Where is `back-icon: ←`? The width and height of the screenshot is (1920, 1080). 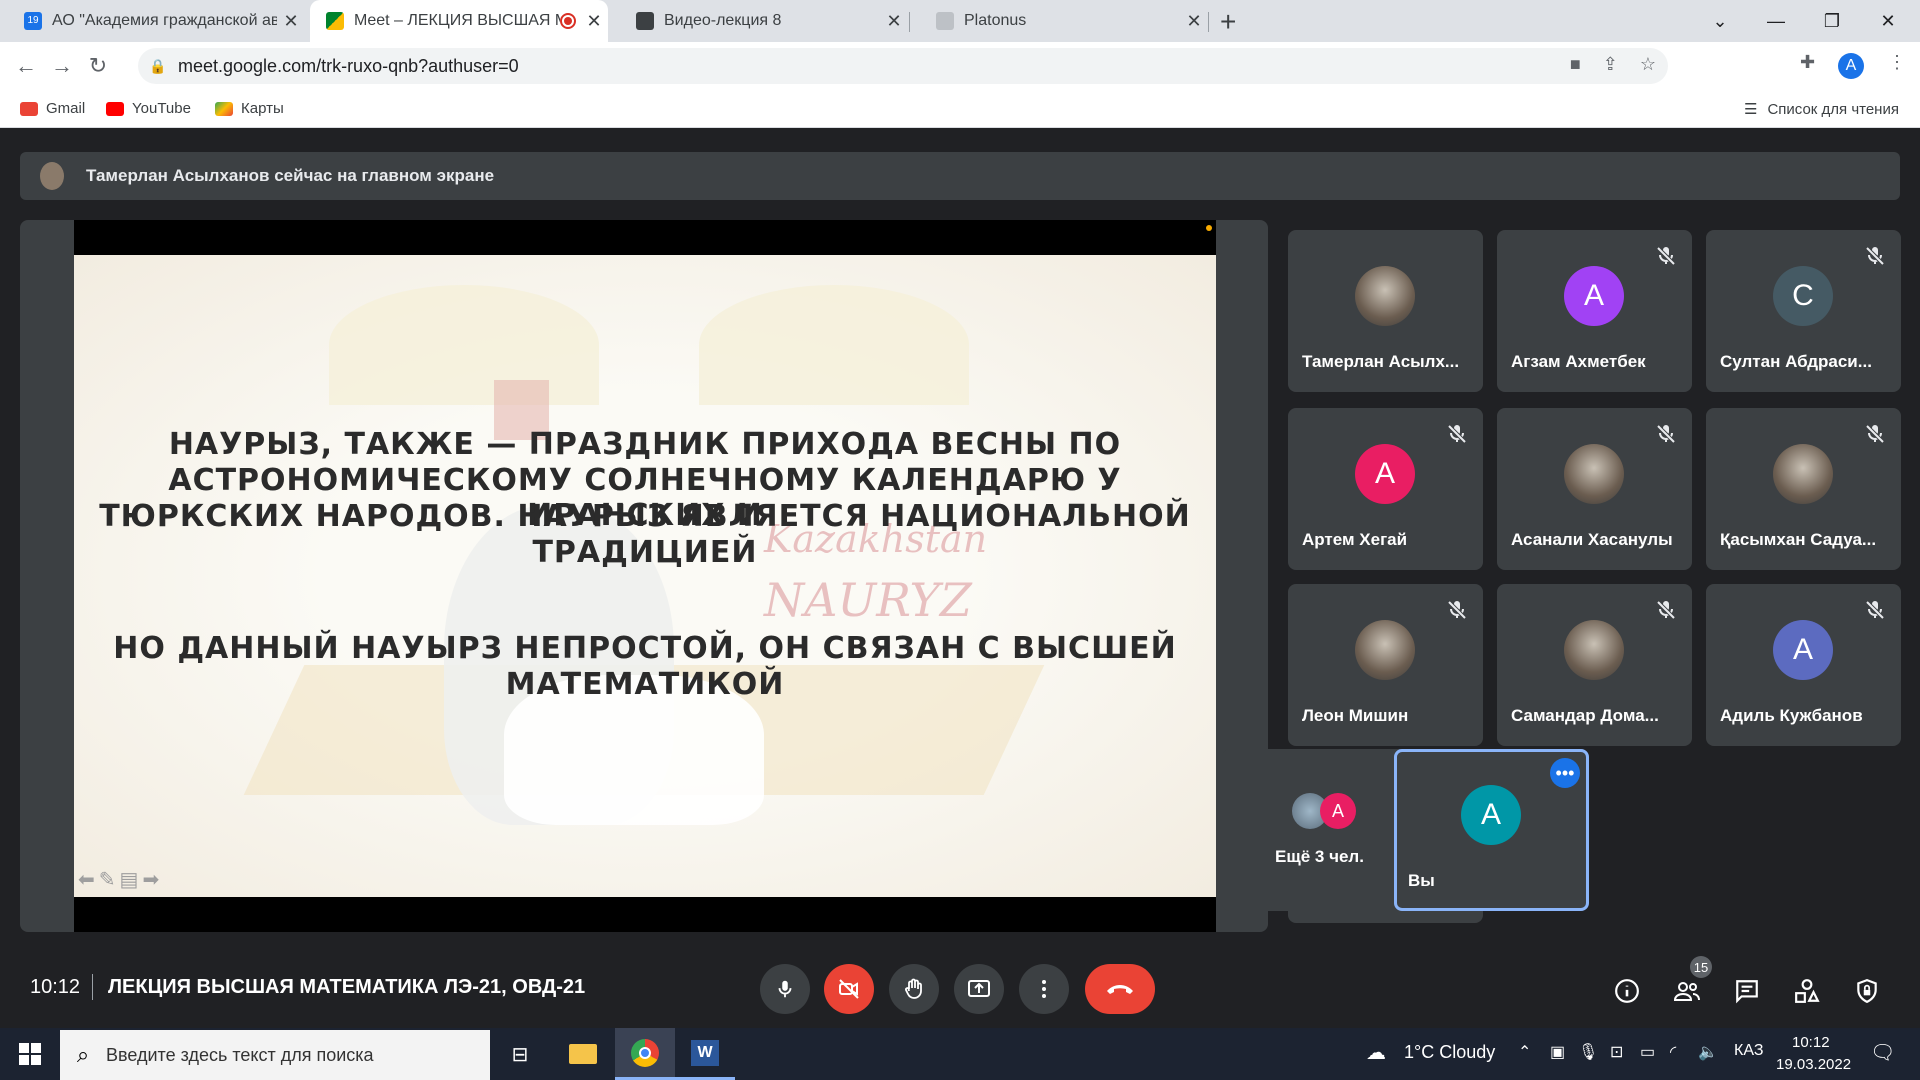
back-icon: ← is located at coordinates (26, 66).